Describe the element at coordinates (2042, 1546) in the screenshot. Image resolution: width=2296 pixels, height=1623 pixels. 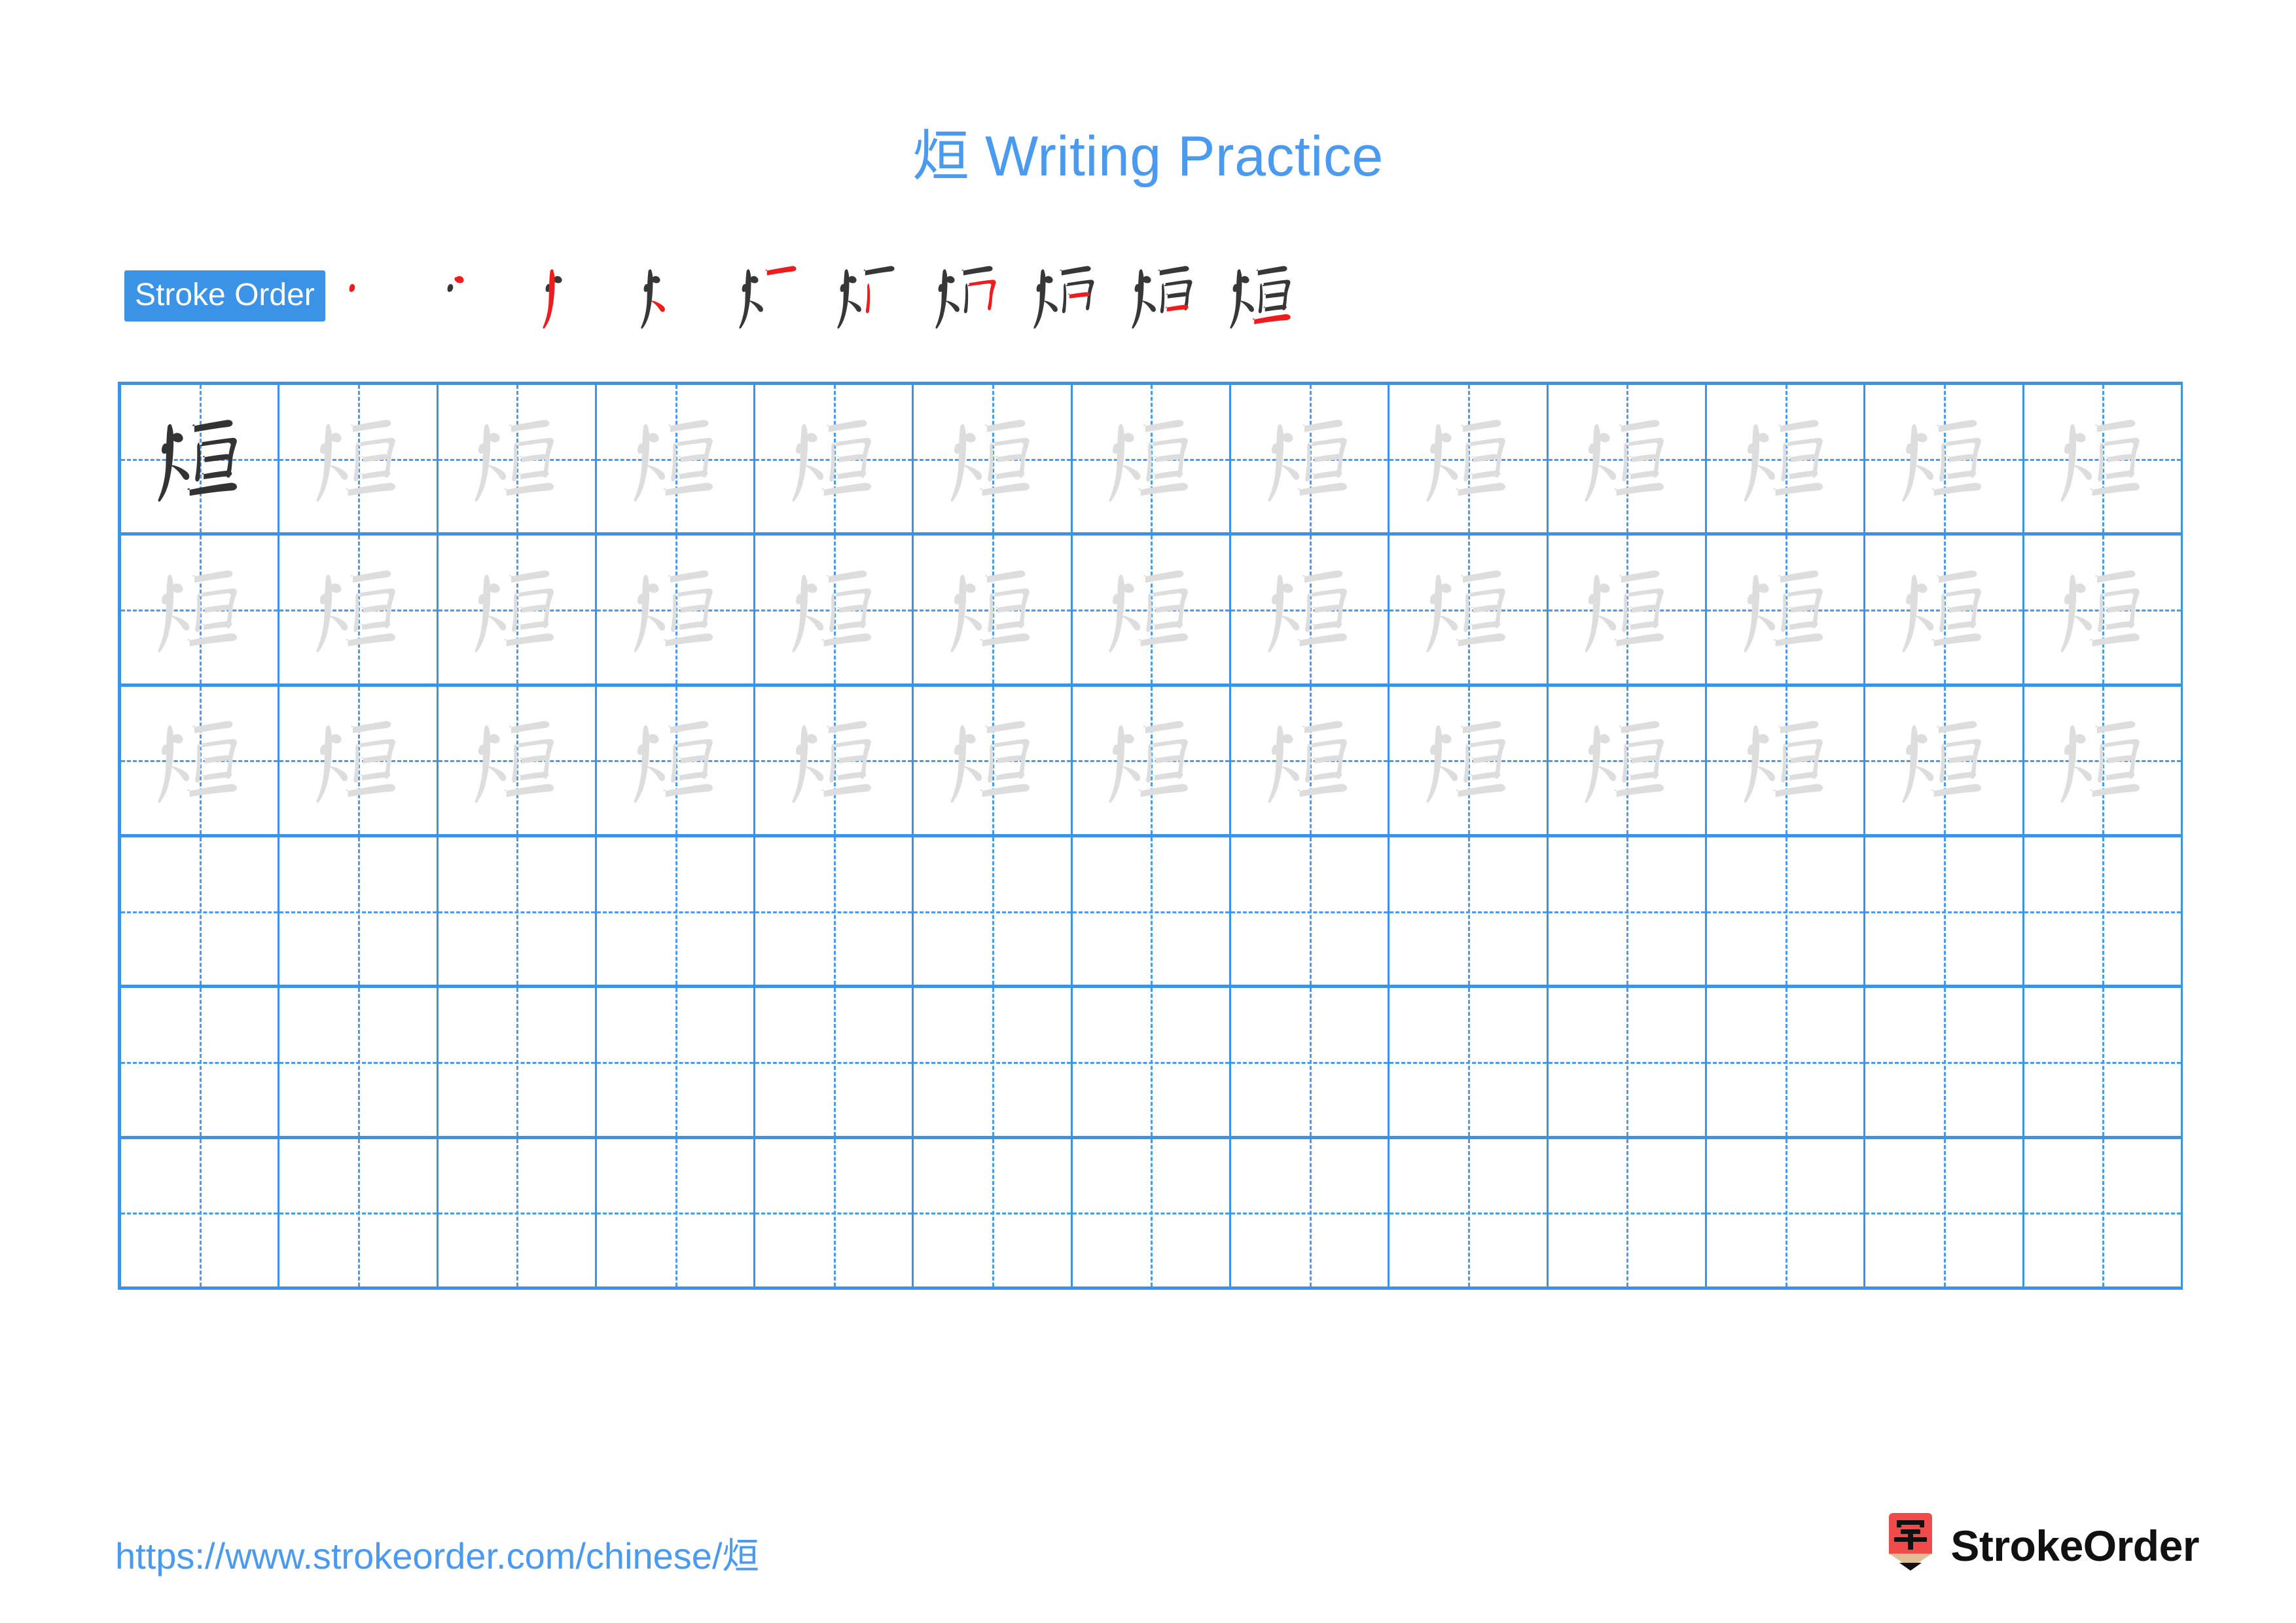
I see `brand-logo: StrokeOrder` at that location.